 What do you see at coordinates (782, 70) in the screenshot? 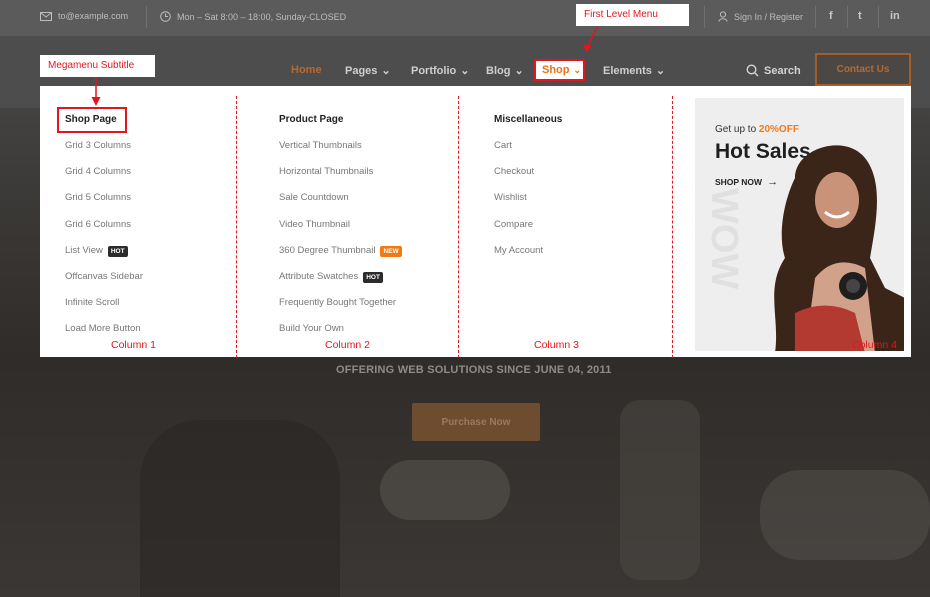
I see `search-label: Search` at bounding box center [782, 70].